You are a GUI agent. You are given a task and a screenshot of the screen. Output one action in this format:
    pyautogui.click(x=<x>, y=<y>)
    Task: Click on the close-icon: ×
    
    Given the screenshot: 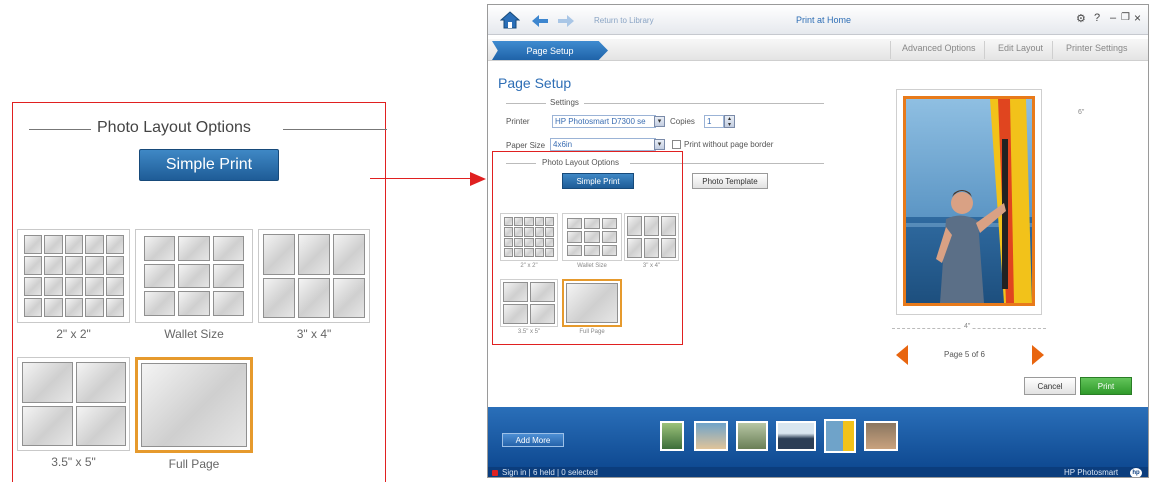 What is the action you would take?
    pyautogui.click(x=1137, y=18)
    